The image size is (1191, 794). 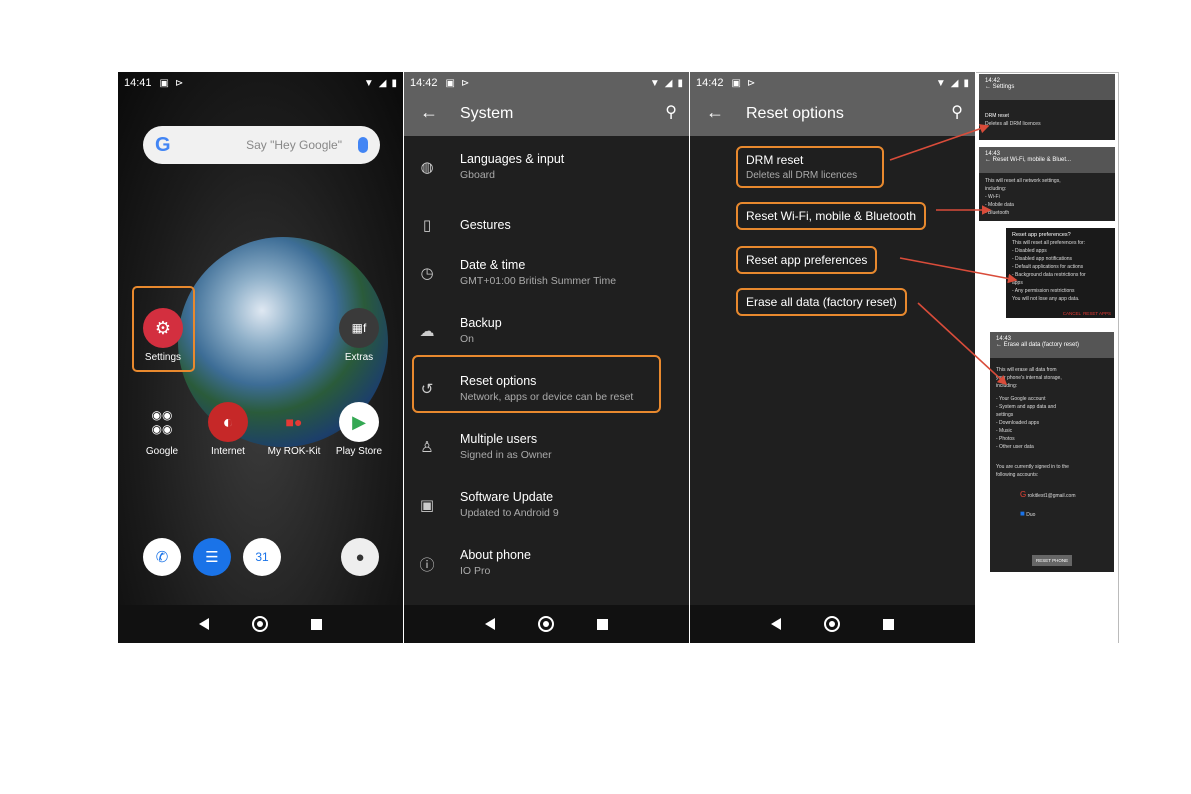 What do you see at coordinates (958, 270) in the screenshot?
I see `arrow-app-prefs` at bounding box center [958, 270].